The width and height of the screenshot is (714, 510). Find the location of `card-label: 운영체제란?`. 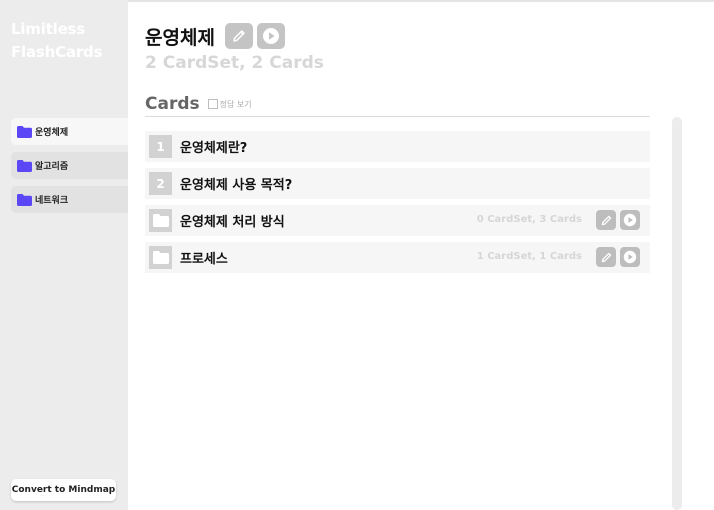

card-label: 운영체제란? is located at coordinates (214, 148).